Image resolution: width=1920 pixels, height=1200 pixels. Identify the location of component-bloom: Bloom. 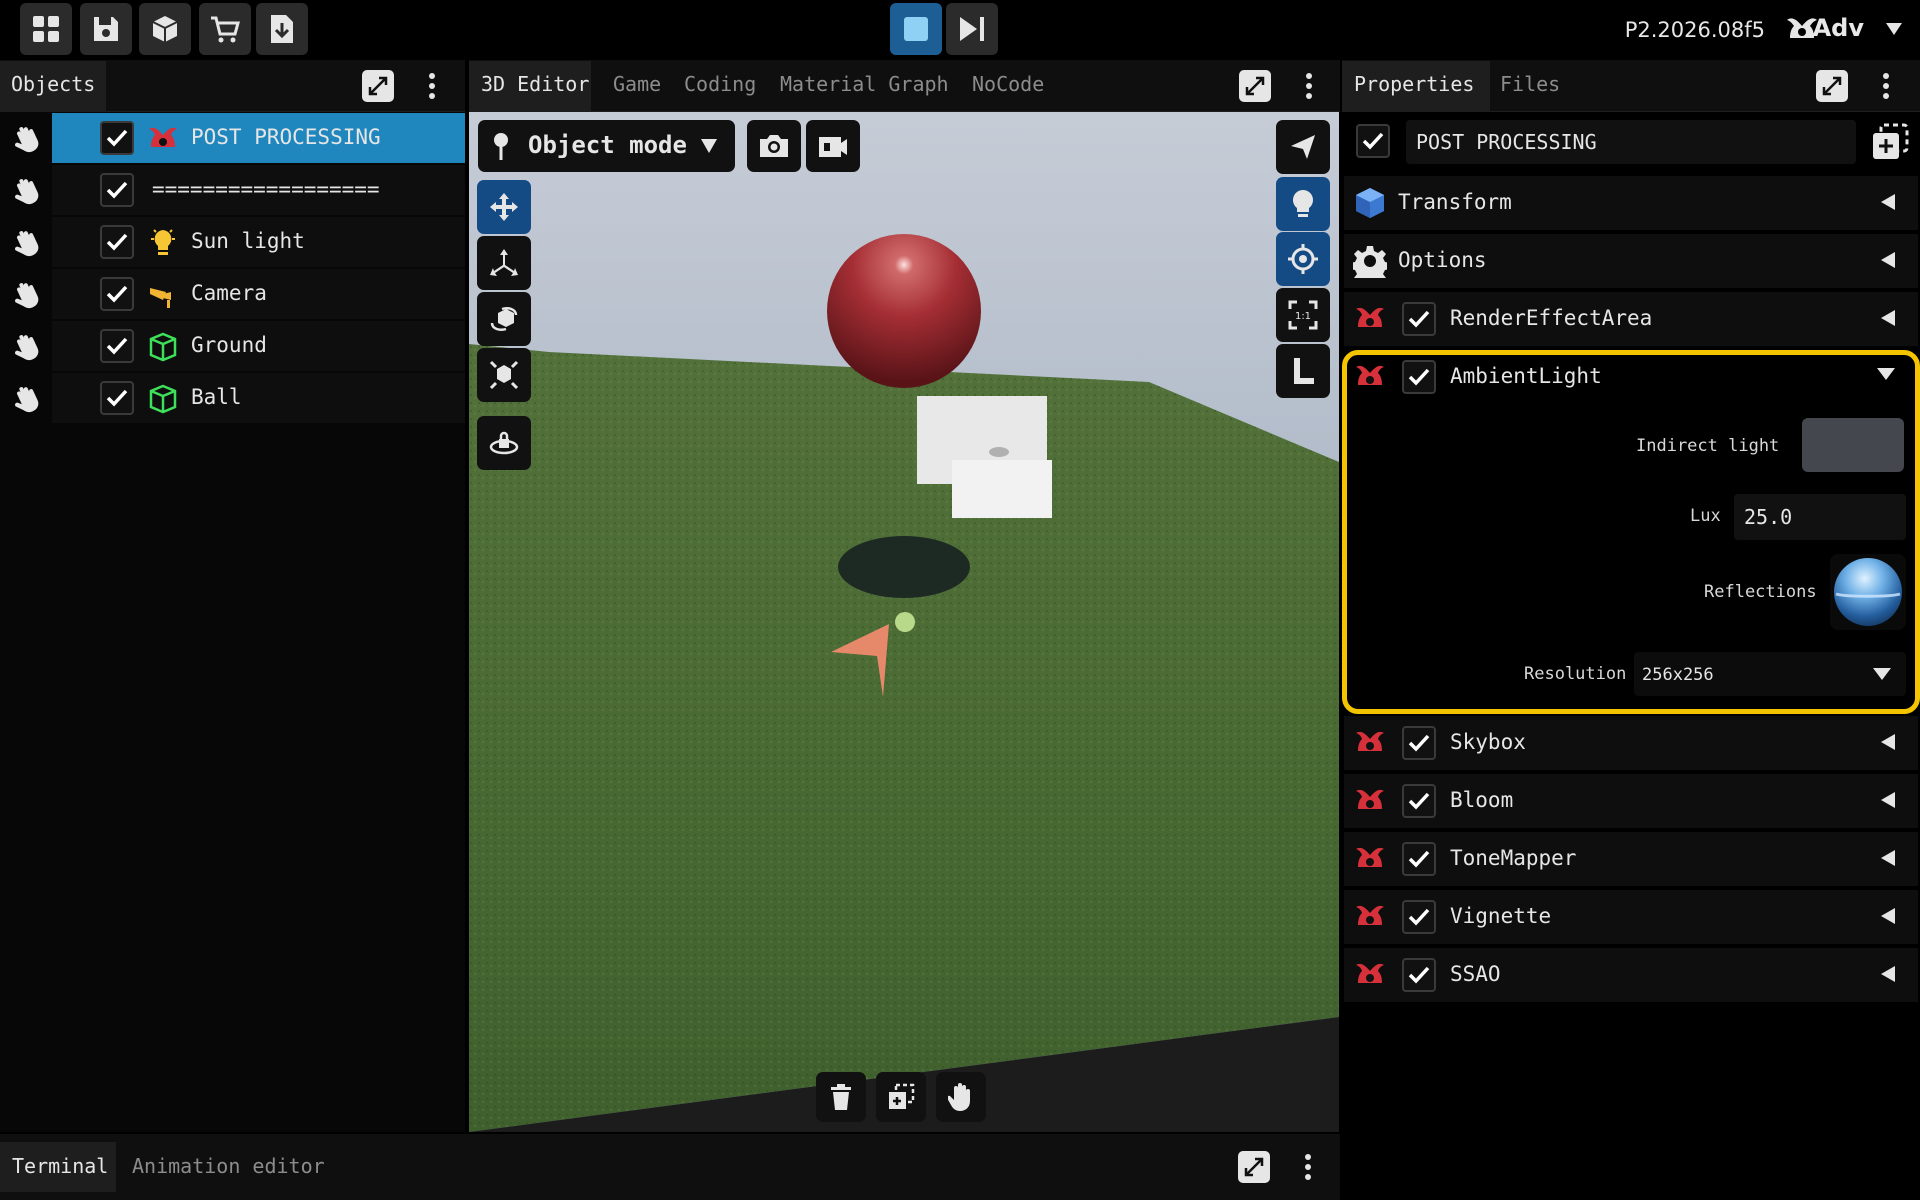
(1631, 801).